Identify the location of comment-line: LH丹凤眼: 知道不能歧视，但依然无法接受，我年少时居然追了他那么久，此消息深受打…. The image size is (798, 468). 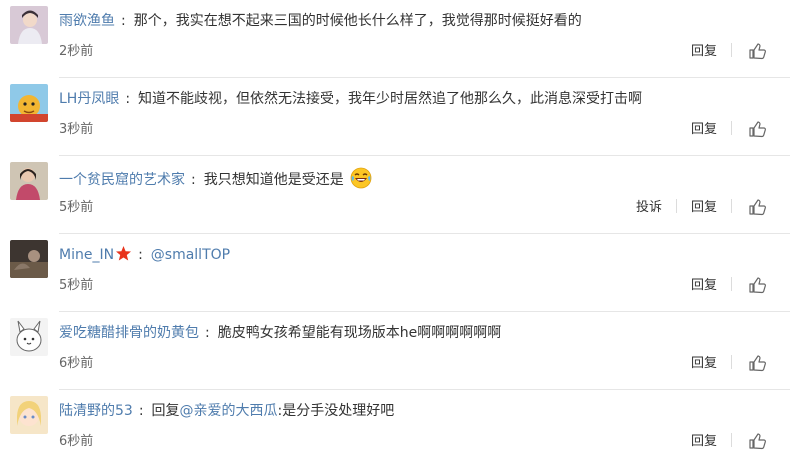
(350, 99).